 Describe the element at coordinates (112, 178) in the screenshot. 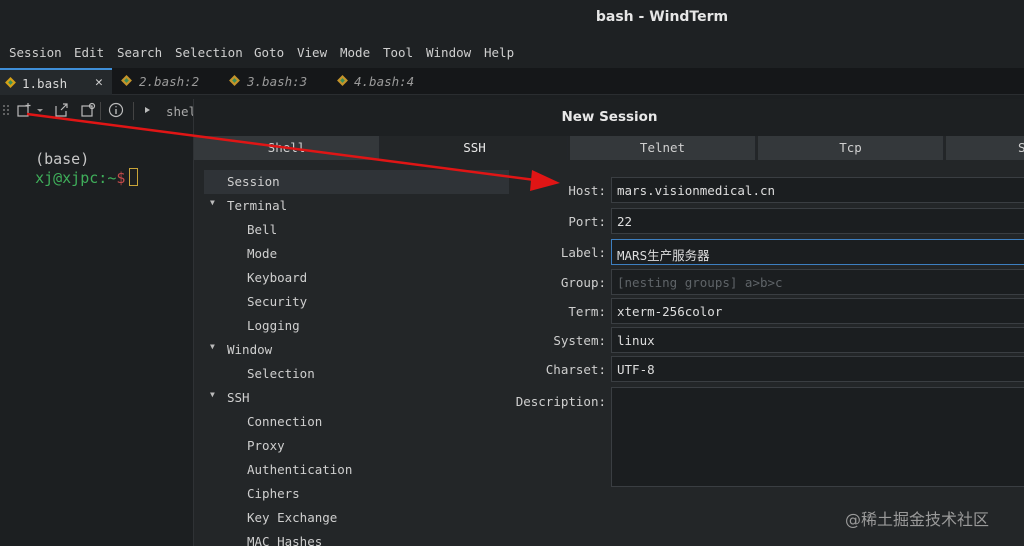

I see `prompt-path: ~` at that location.